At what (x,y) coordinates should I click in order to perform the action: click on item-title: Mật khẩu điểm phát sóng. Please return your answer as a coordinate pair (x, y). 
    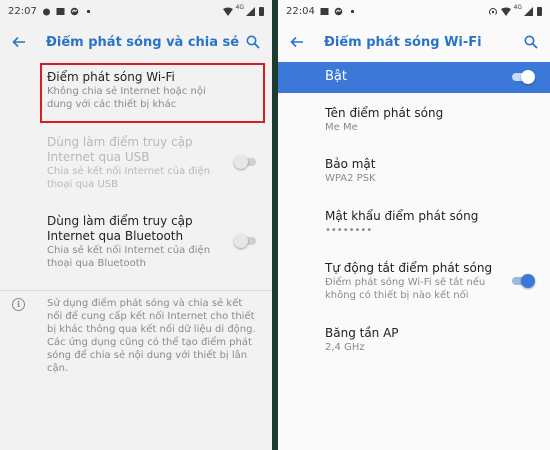
    Looking at the image, I should click on (402, 216).